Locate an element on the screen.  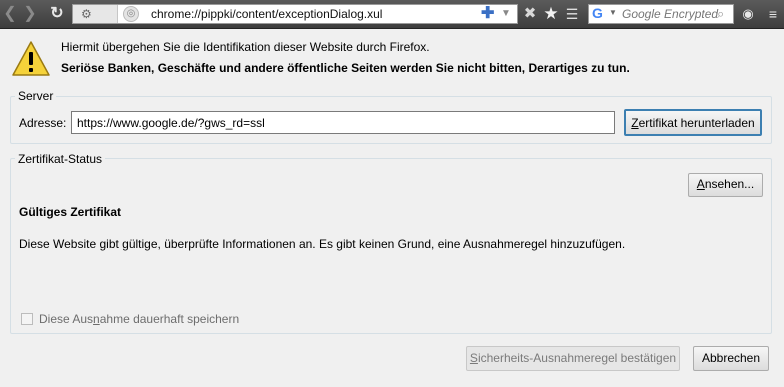
search-input: Google Encrypted is located at coordinates (670, 14).